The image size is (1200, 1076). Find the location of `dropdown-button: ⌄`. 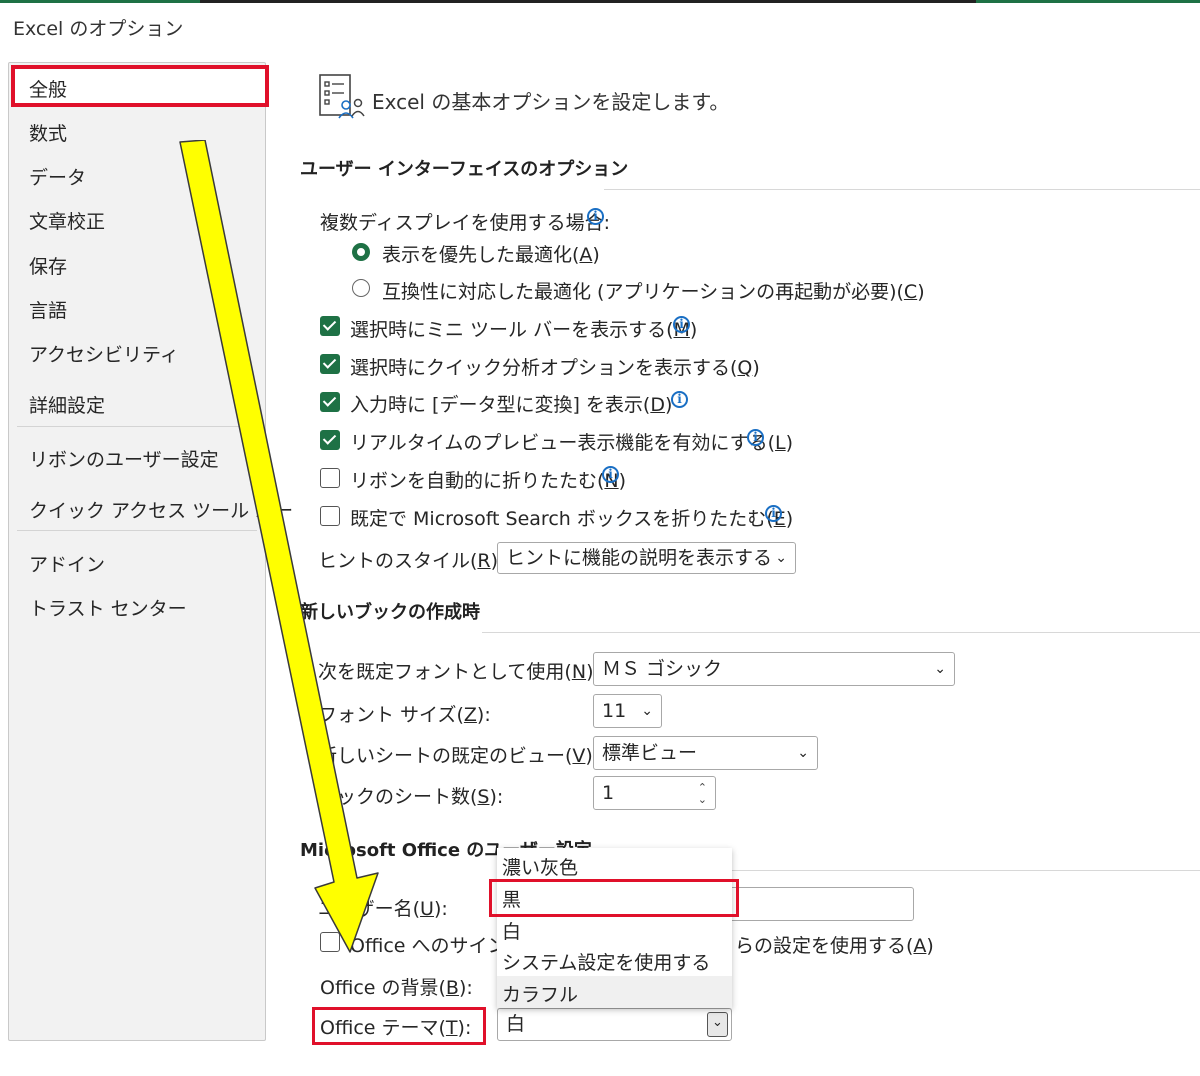

dropdown-button: ⌄ is located at coordinates (717, 1024).